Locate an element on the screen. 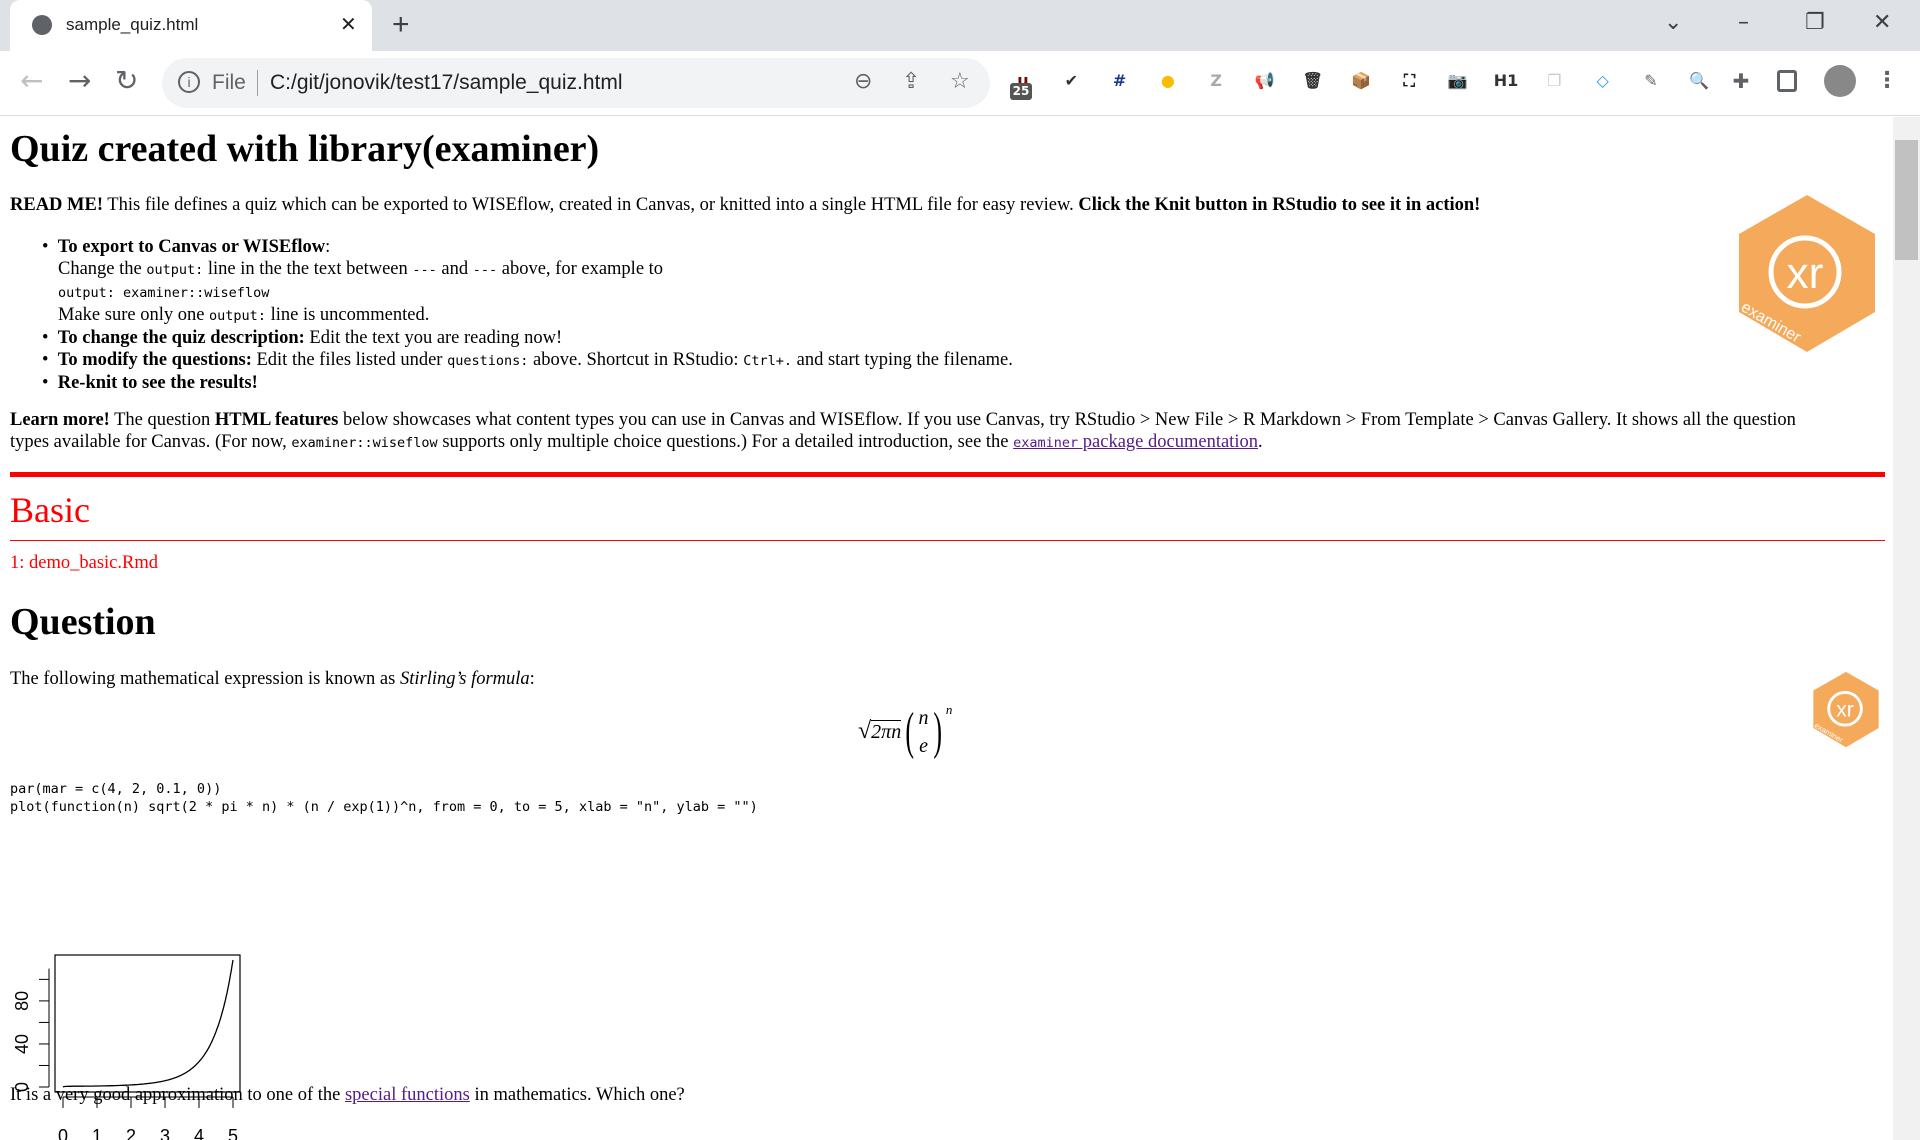  question-file-label: 1: demo_basic.Rmd is located at coordinates (84, 563).